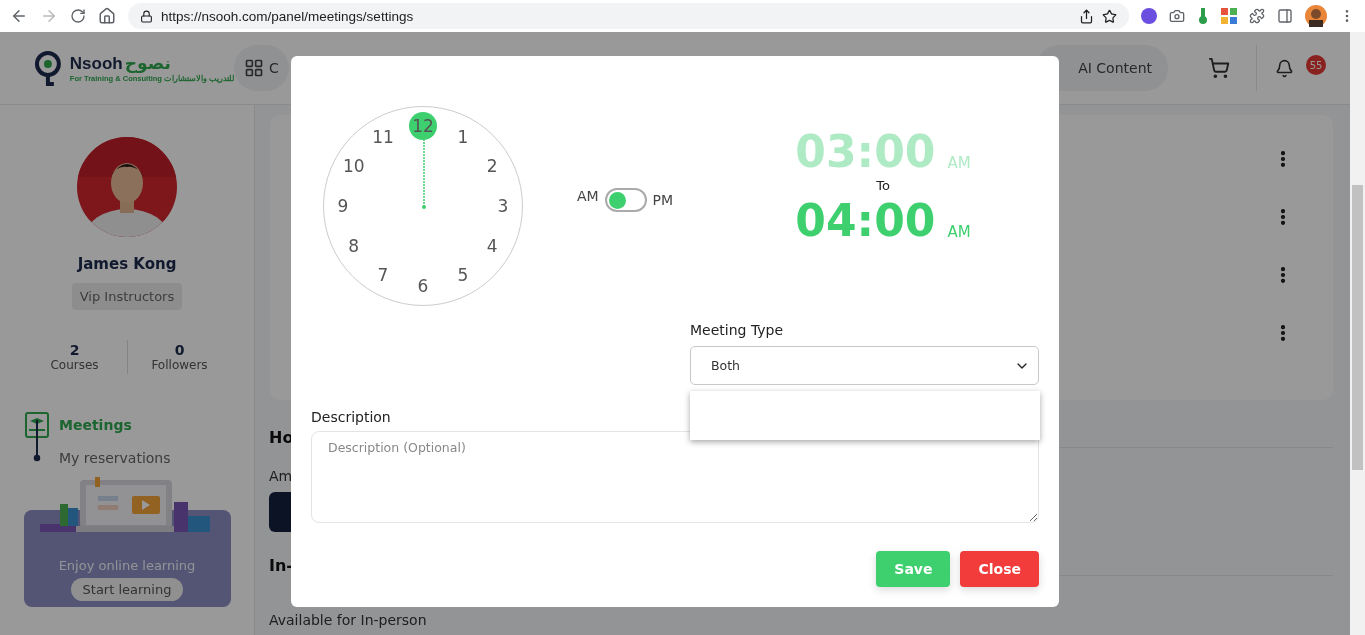 This screenshot has width=1365, height=635. I want to click on notifications-icon, so click(1284, 68).